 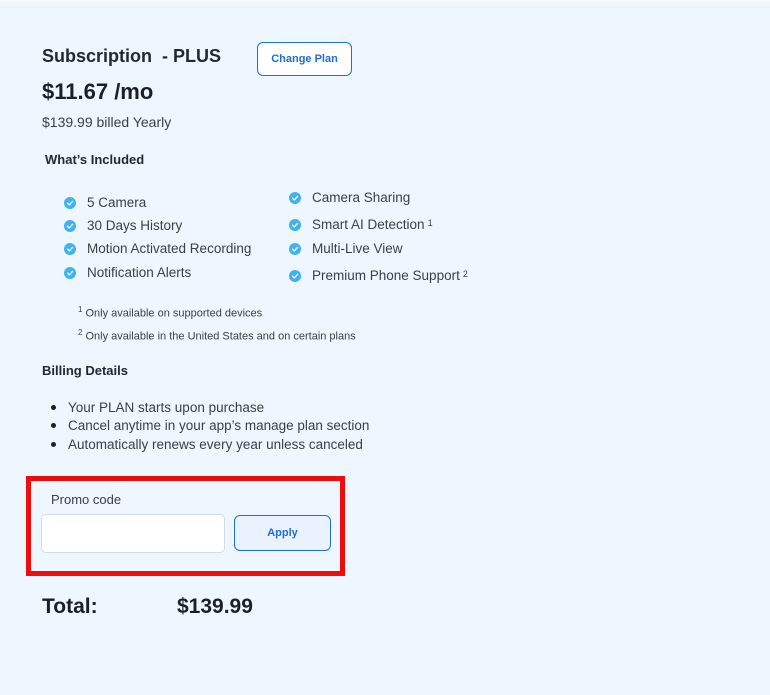 I want to click on plan-price: $11.67 /mo, so click(x=98, y=91).